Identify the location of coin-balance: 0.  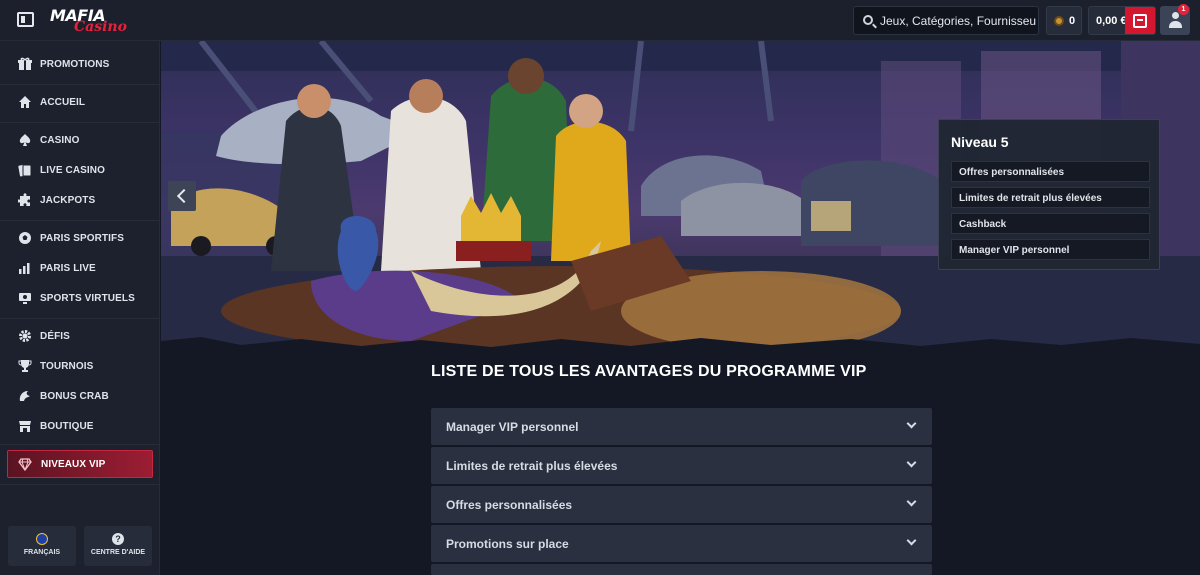
(1064, 20).